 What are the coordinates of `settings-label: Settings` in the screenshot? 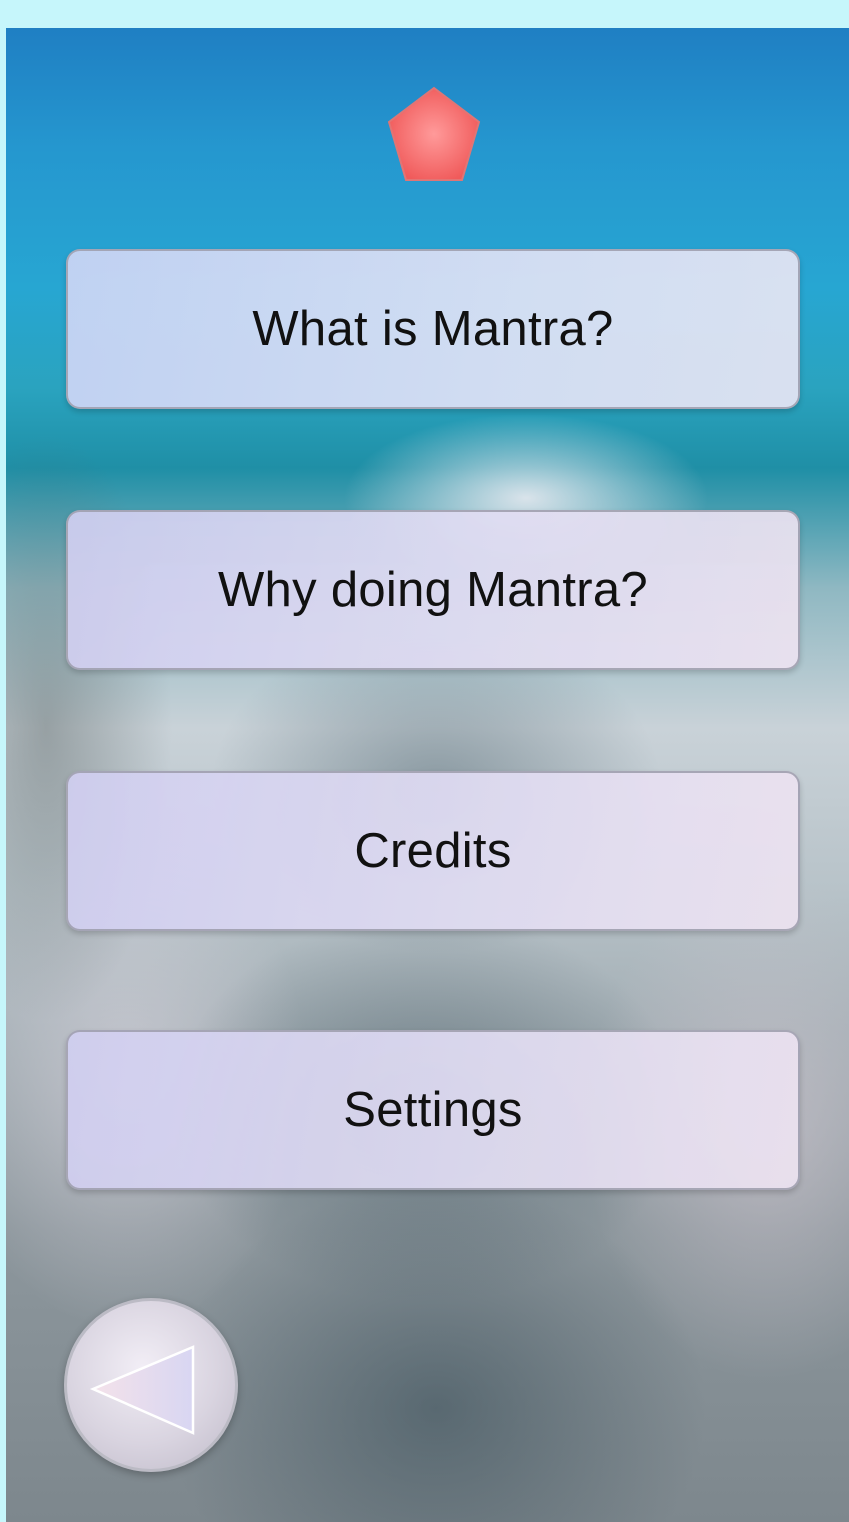 It's located at (433, 1110).